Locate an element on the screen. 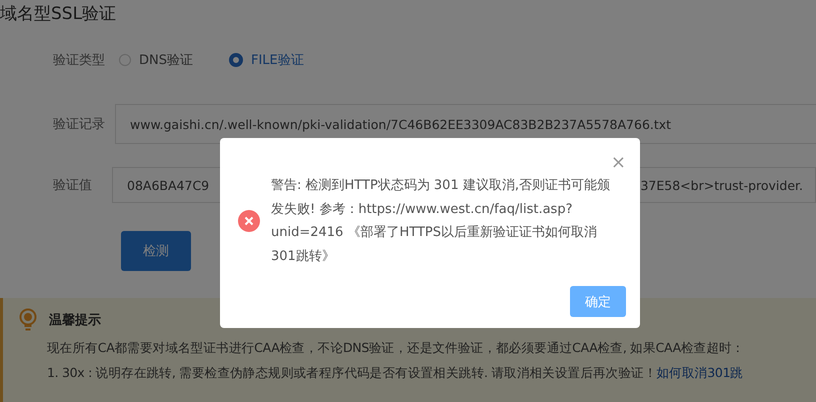 This screenshot has width=816, height=402. error-icon is located at coordinates (249, 221).